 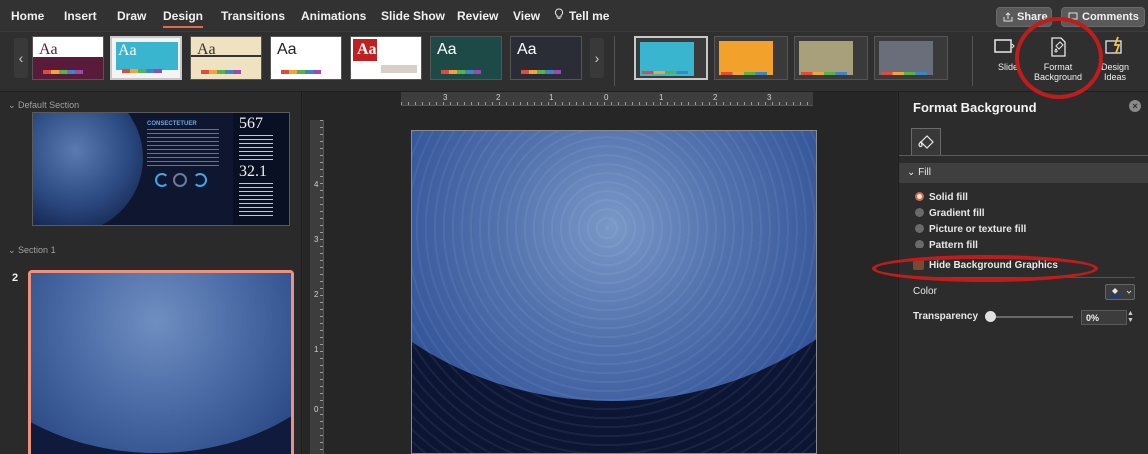 I want to click on theme-thumbnail-5: Aa, so click(x=386, y=58).